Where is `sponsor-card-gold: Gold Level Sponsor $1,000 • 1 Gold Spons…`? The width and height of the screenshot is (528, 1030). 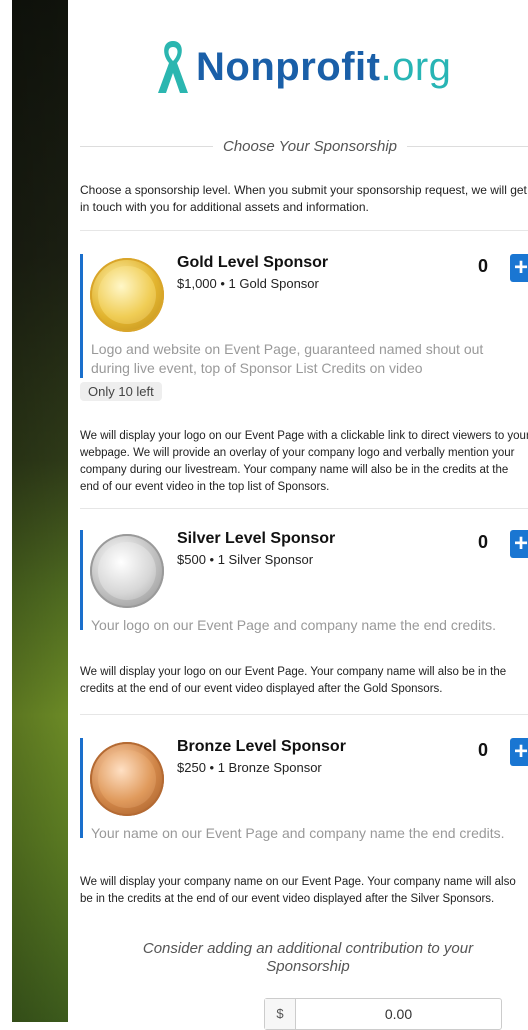 sponsor-card-gold: Gold Level Sponsor $1,000 • 1 Gold Spons… is located at coordinates (304, 316).